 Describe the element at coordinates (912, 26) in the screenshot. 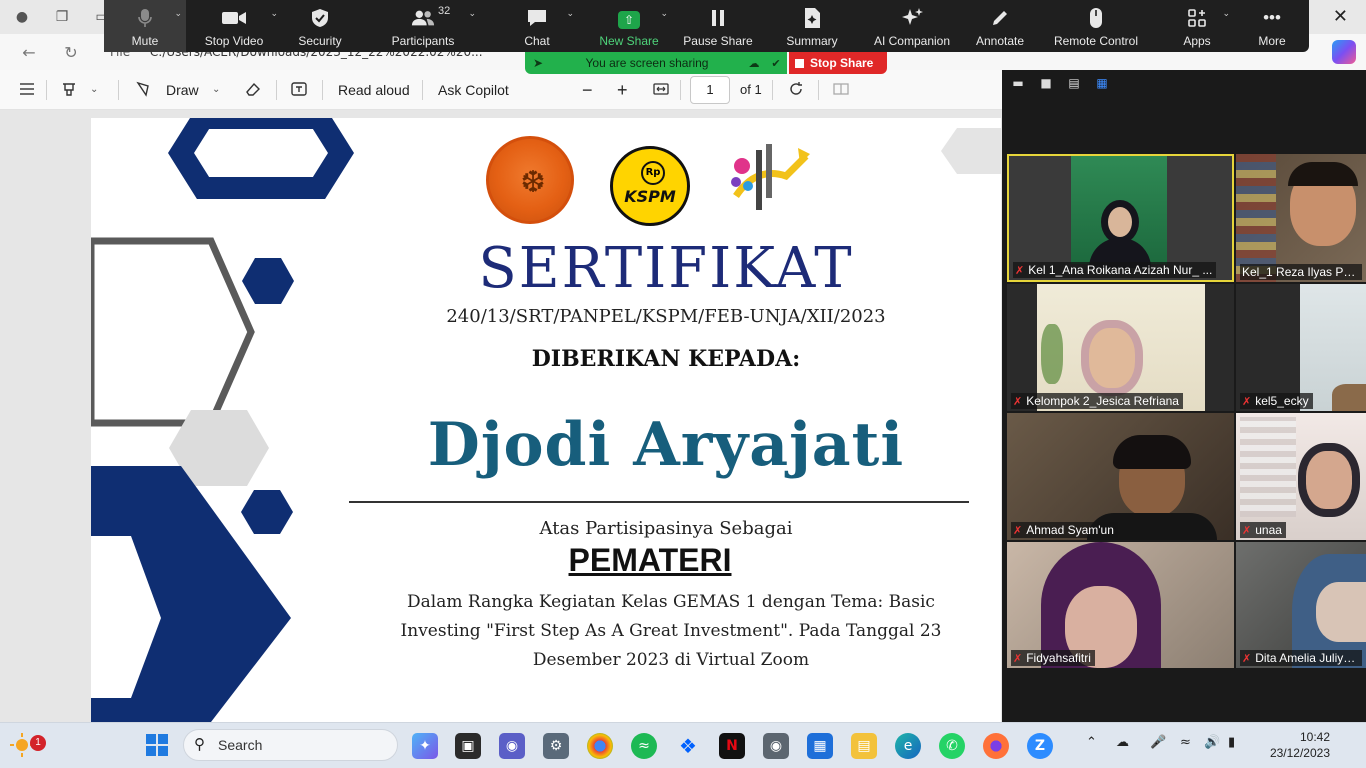

I see `ai-companion-button: AI Companion` at that location.